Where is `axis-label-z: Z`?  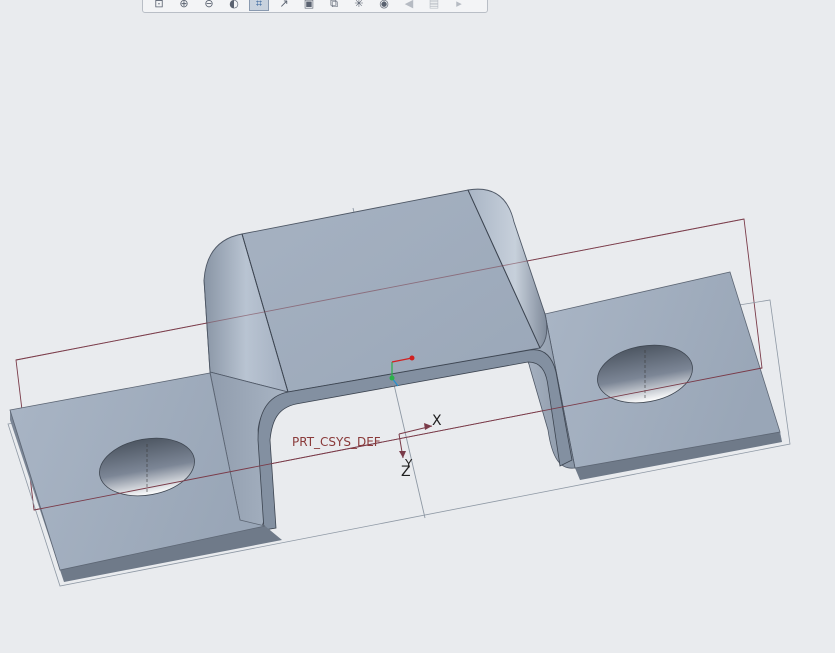
axis-label-z: Z is located at coordinates (406, 472).